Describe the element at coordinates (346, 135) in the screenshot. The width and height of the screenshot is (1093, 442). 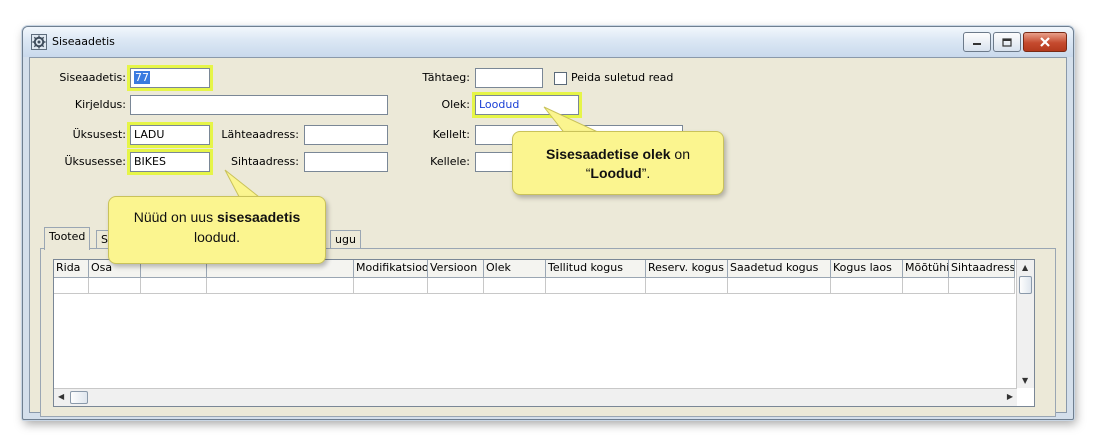
I see `lahteaadress-field` at that location.